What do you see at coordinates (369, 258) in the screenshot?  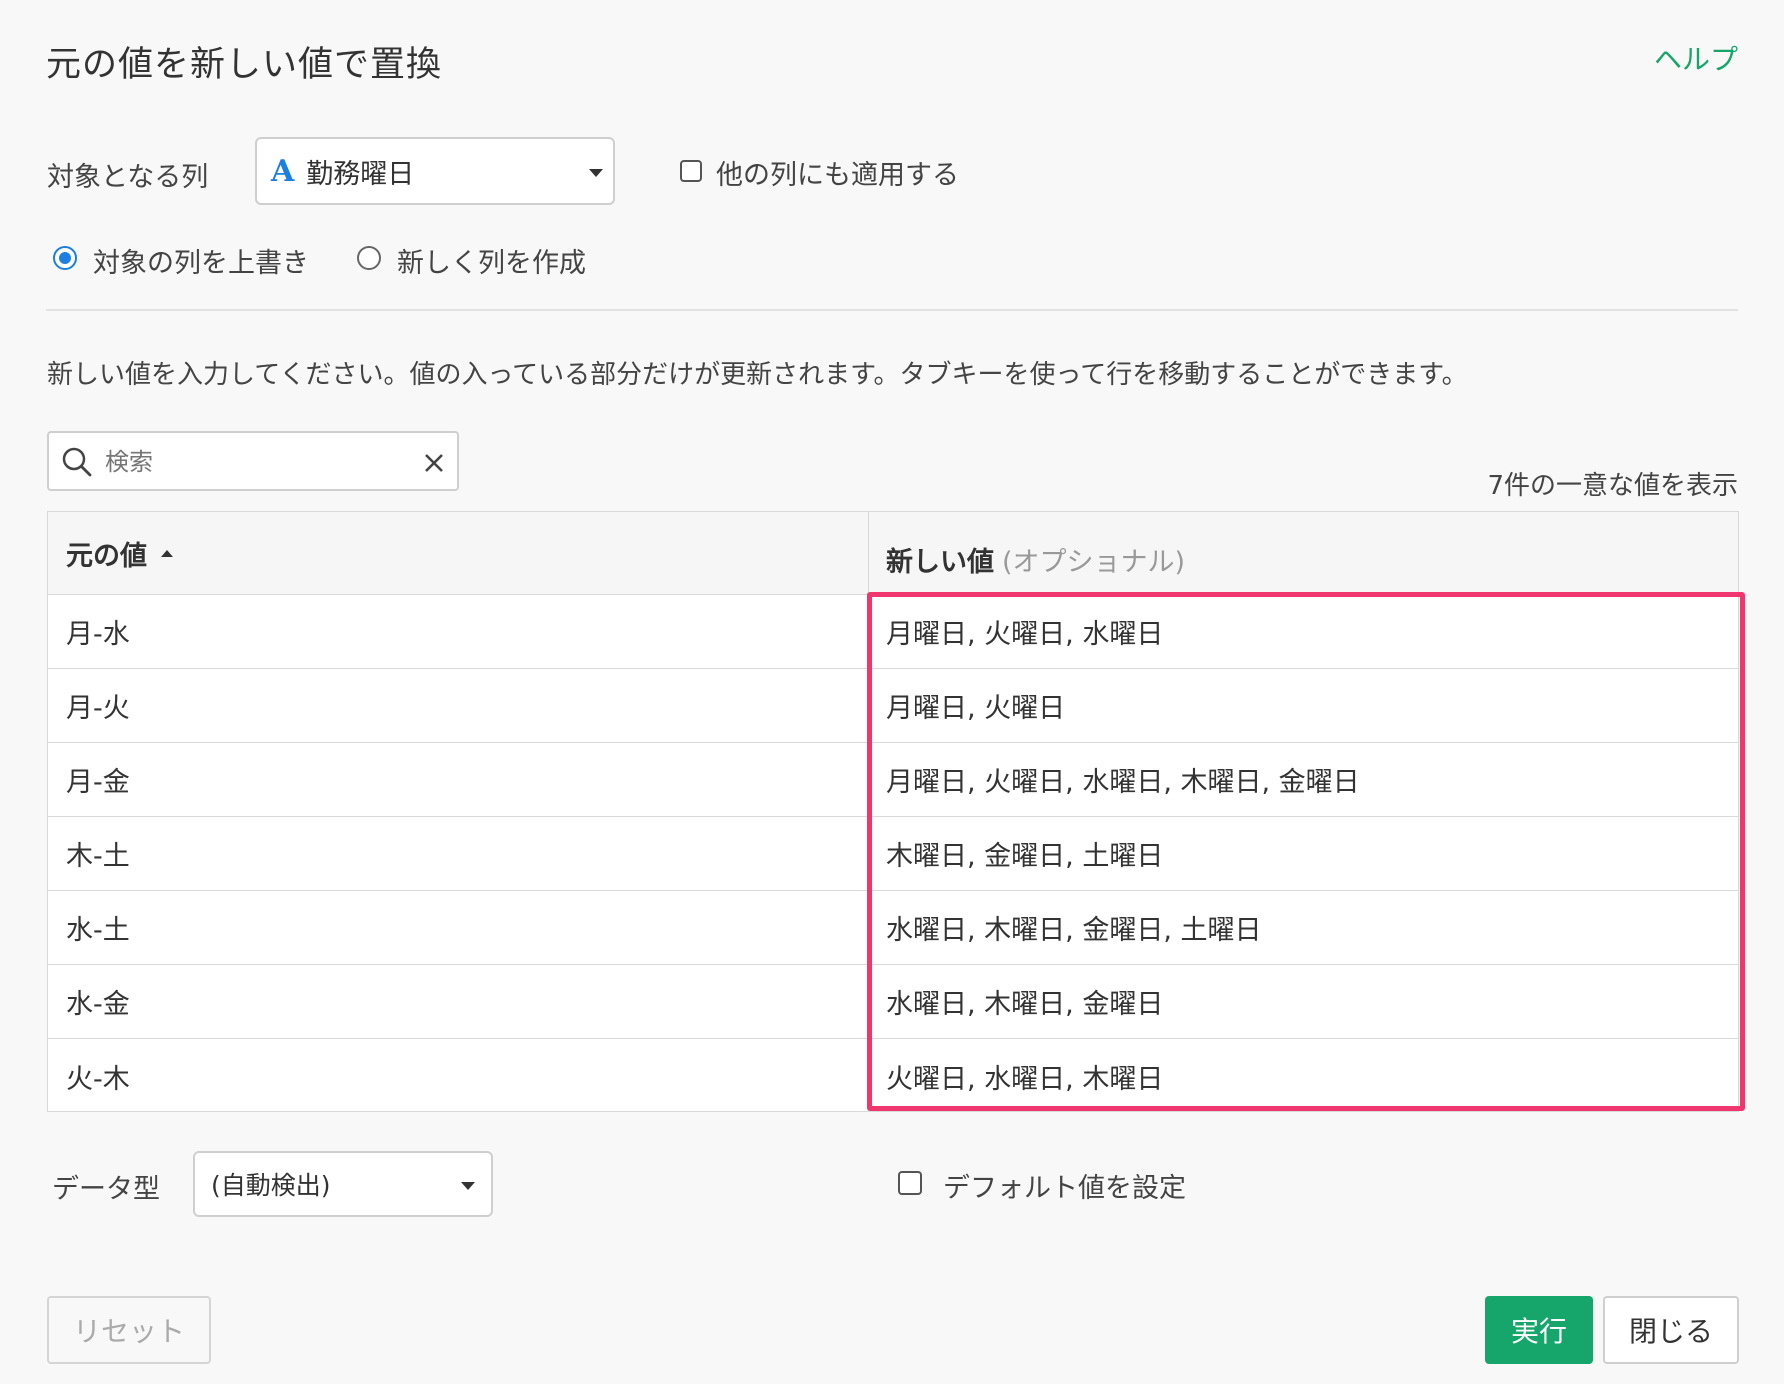 I see `new-column-radio` at bounding box center [369, 258].